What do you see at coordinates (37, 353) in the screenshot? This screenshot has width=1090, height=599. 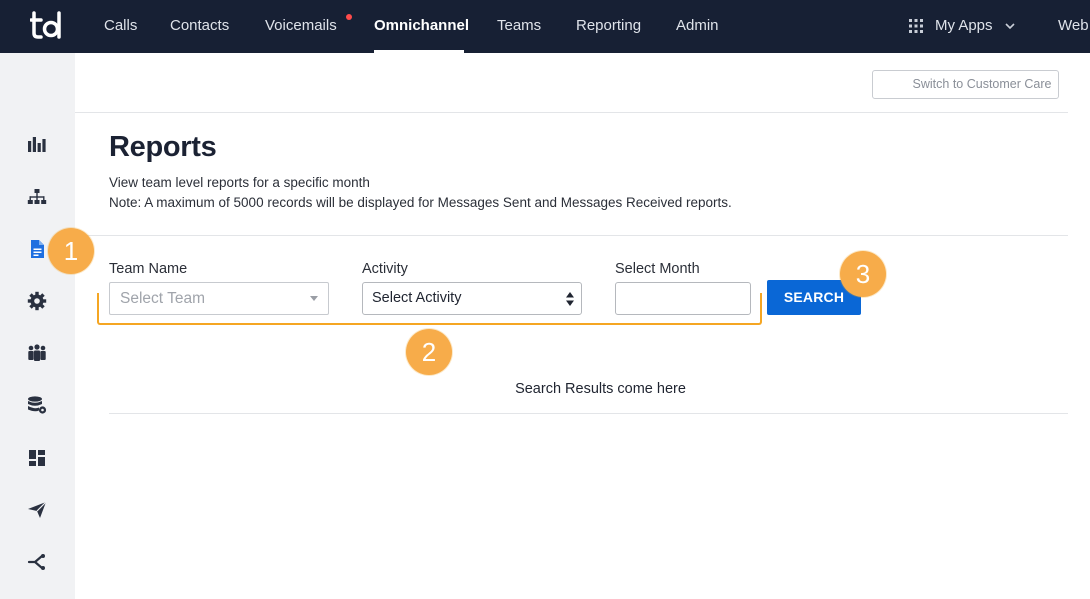 I see `people-icon` at bounding box center [37, 353].